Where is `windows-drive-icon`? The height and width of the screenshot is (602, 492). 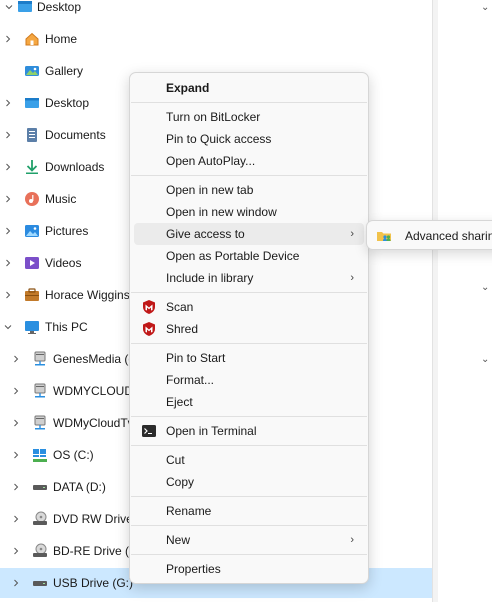
windows-drive-icon is located at coordinates (40, 455).